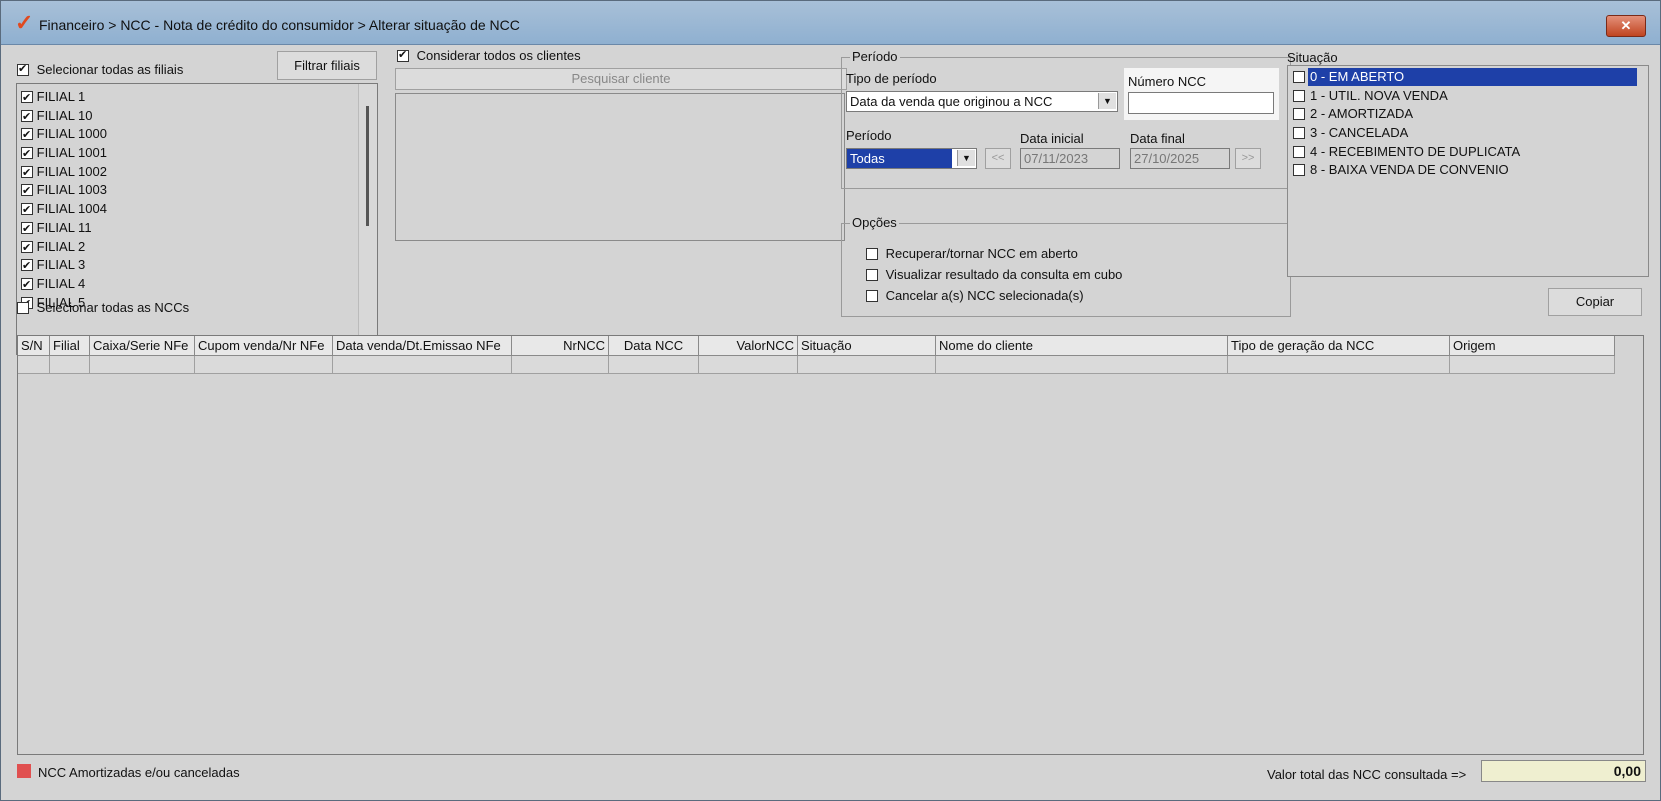 Image resolution: width=1661 pixels, height=801 pixels. I want to click on situacao-item: 4 - RECEBIMENTO DE DUPLICATA, so click(1467, 152).